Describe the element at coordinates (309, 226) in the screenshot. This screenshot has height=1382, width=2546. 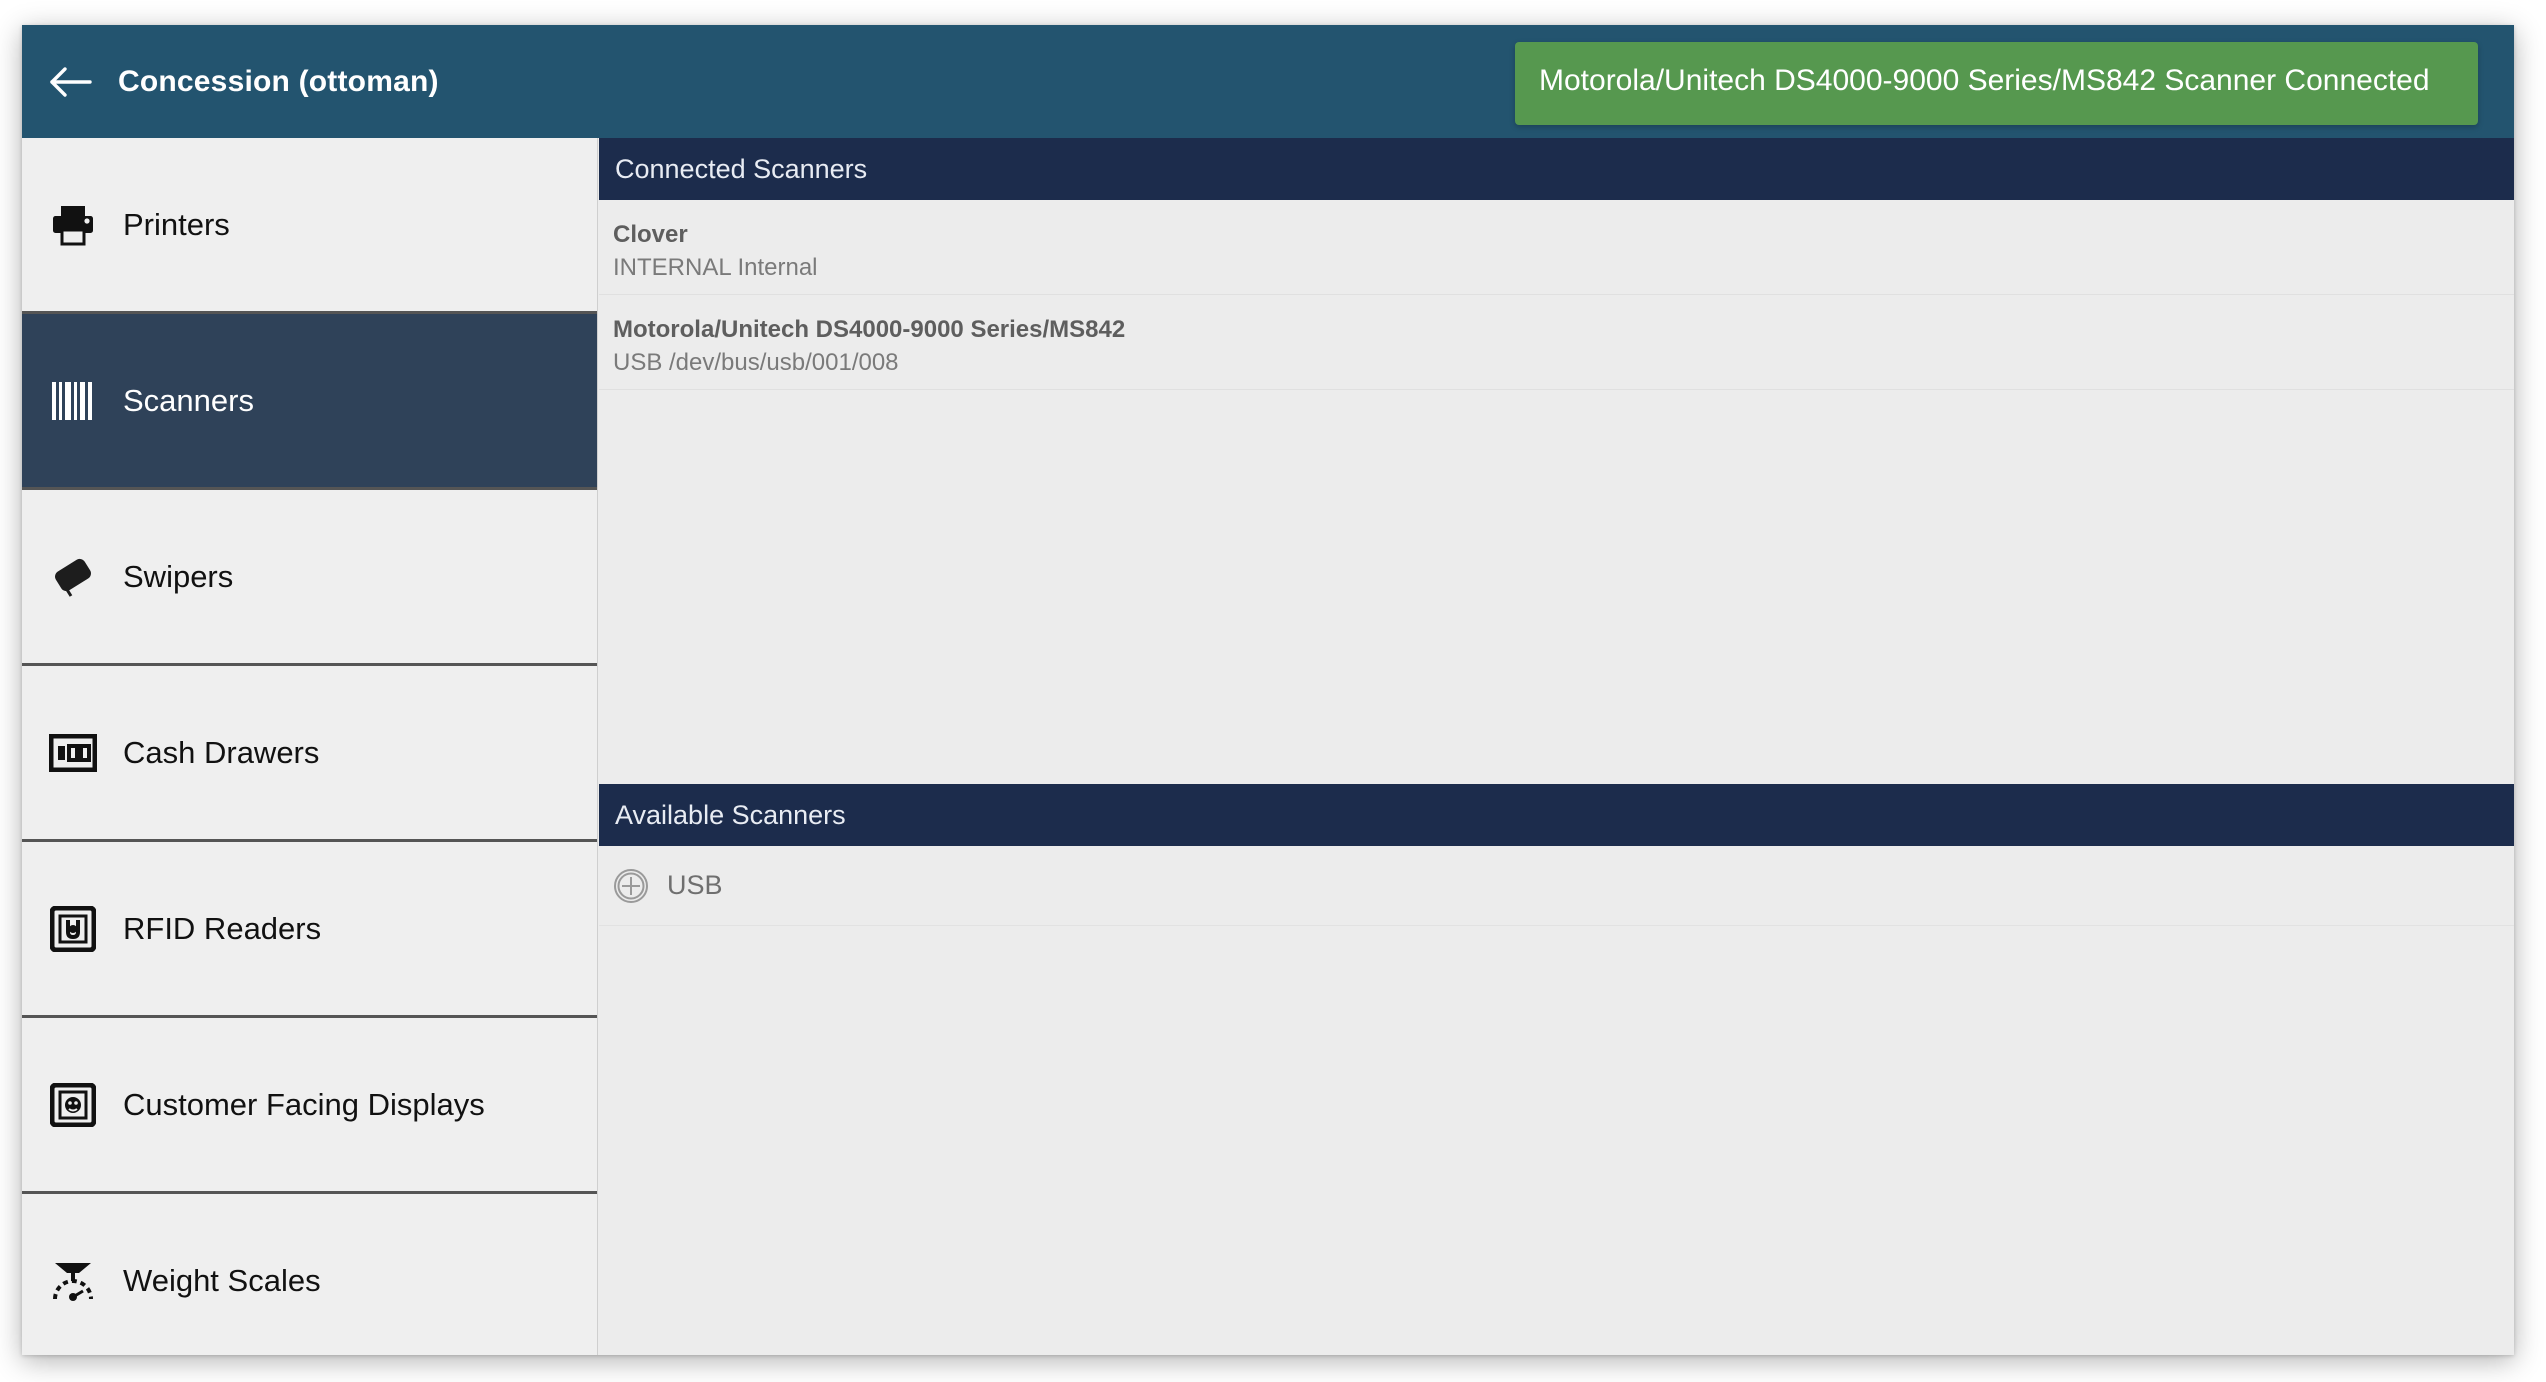
I see `sidebar-item-printers: Printers` at that location.